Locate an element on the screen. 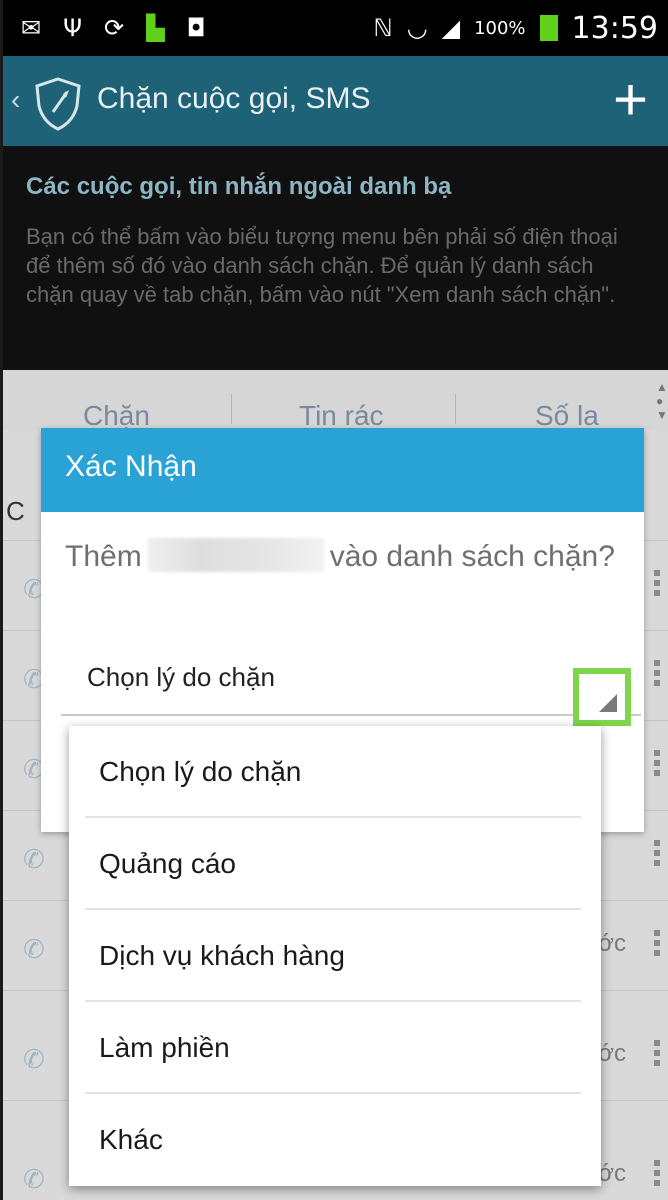 The image size is (668, 1200). spinner-dropdown-highlight is located at coordinates (602, 697).